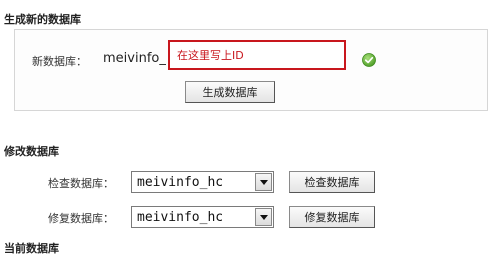 Image resolution: width=500 pixels, height=267 pixels. Describe the element at coordinates (257, 55) in the screenshot. I see `db-id-input` at that location.